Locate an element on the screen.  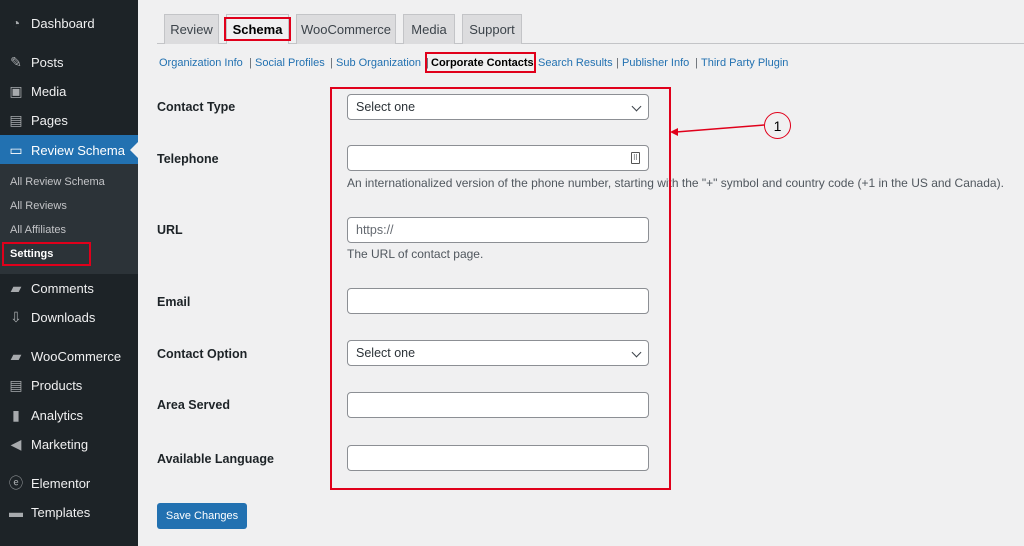
tab-review: Review is located at coordinates (191, 29).